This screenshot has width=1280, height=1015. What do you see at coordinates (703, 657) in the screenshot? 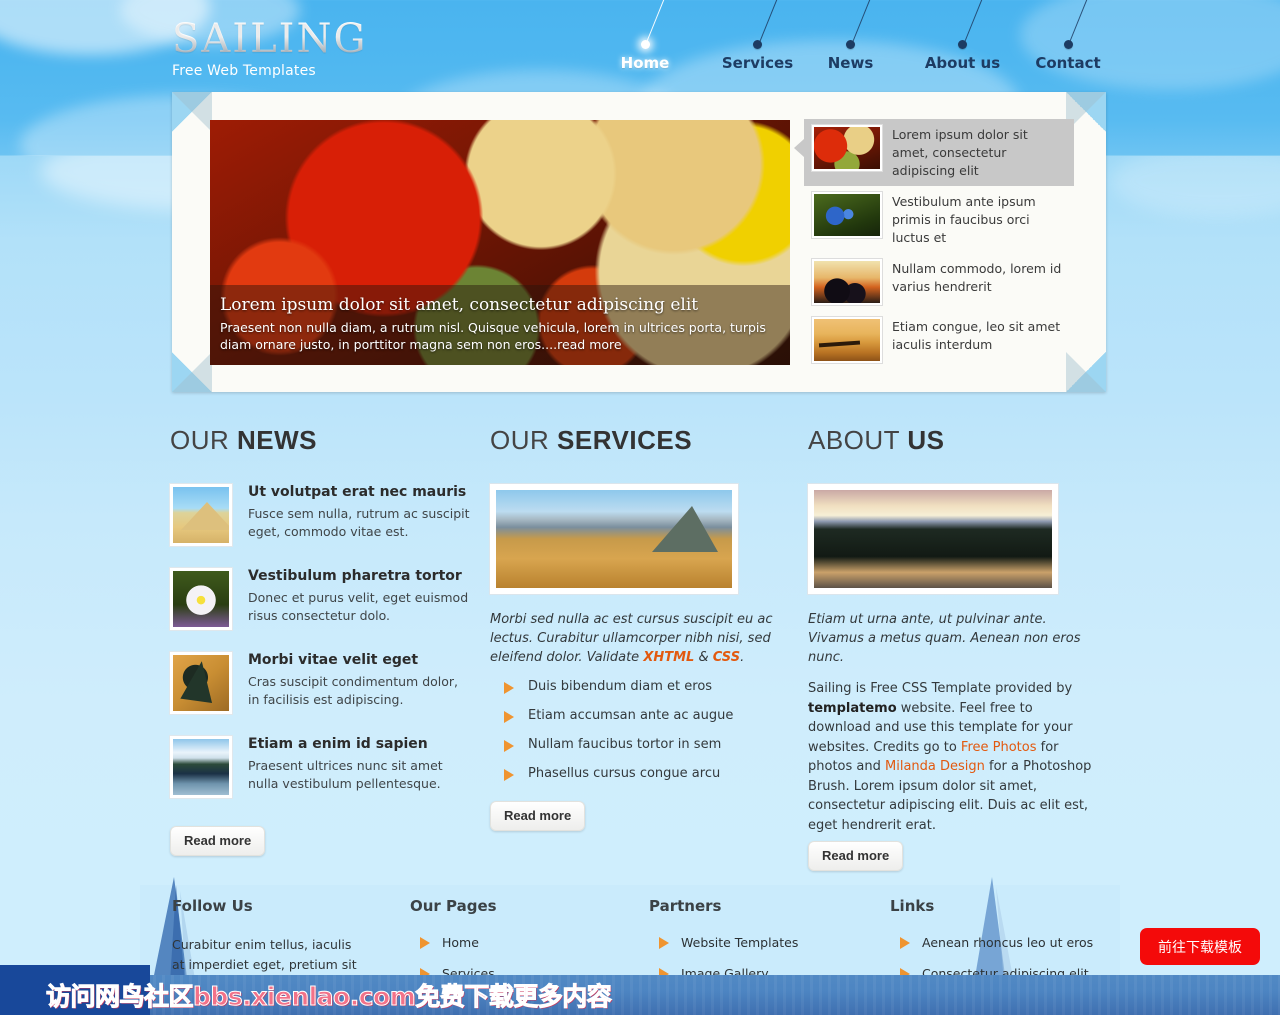
I see `services-intro-amp: &` at bounding box center [703, 657].